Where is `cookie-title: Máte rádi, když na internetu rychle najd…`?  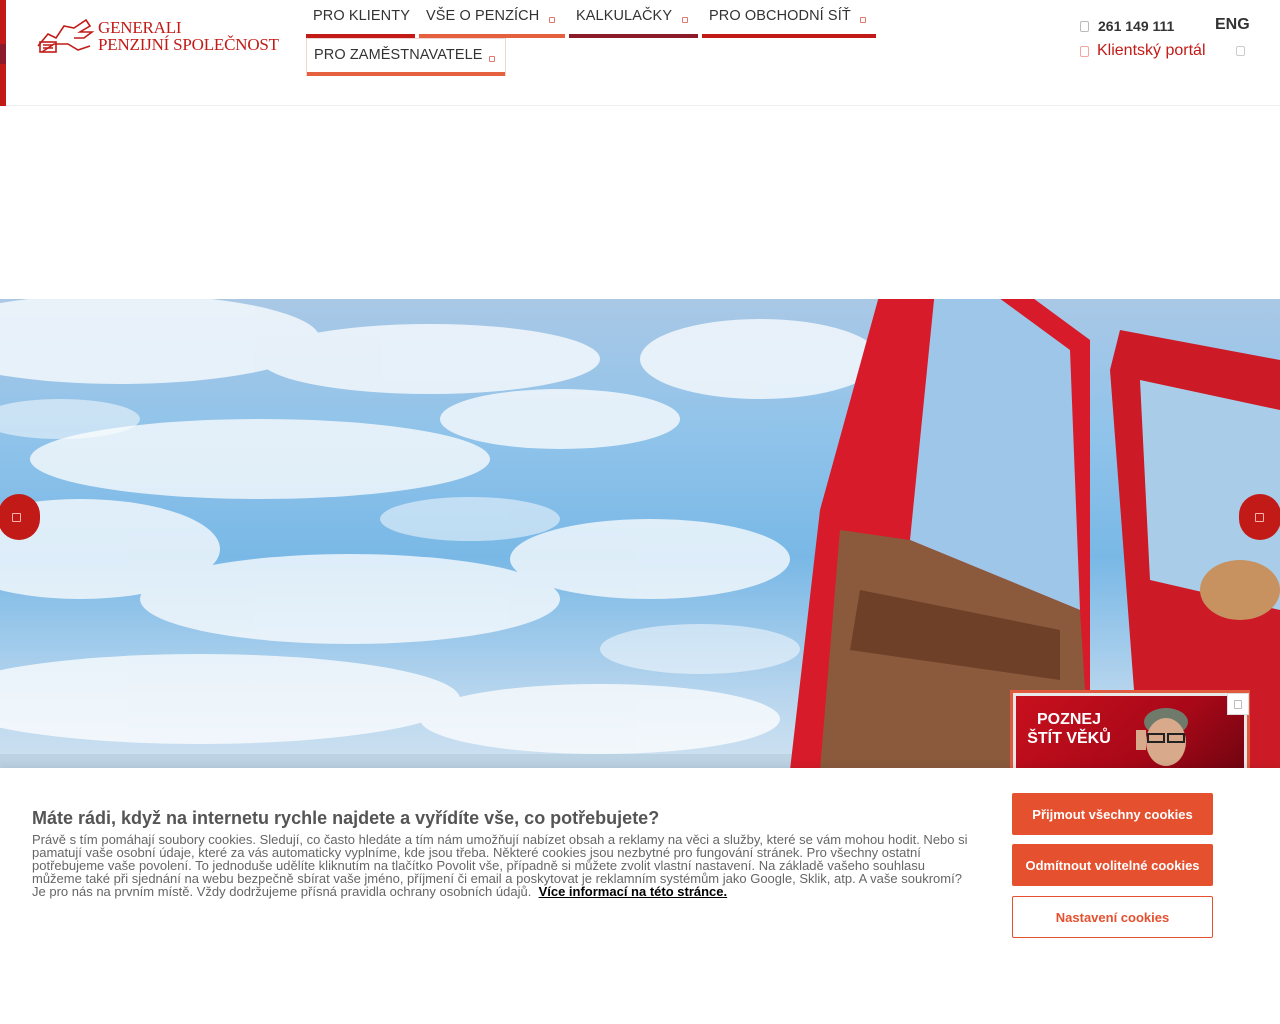
cookie-title: Máte rádi, když na internetu rychle najd… is located at coordinates (346, 818).